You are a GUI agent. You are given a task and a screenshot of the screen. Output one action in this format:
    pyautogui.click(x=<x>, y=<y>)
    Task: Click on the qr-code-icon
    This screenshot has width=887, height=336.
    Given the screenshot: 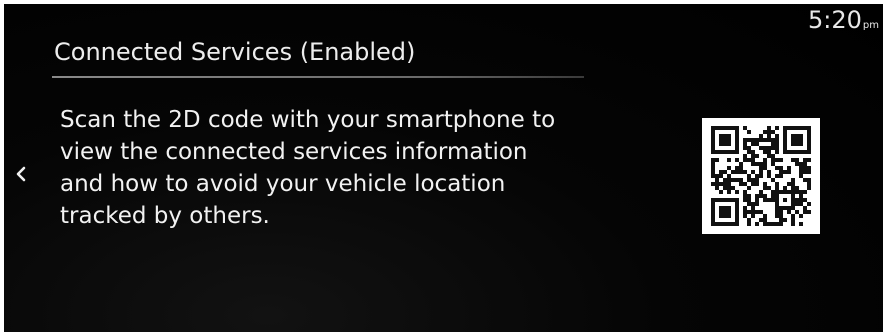 What is the action you would take?
    pyautogui.click(x=761, y=176)
    